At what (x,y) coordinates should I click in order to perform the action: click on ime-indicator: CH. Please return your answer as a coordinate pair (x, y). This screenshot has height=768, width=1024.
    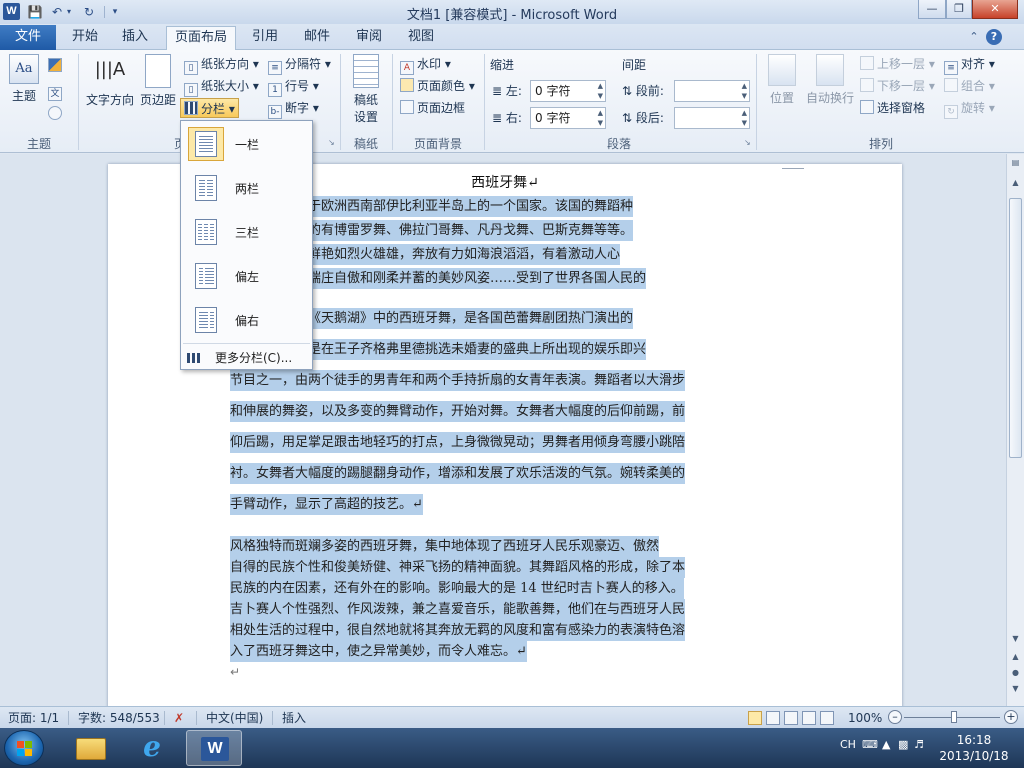
    Looking at the image, I should click on (848, 744).